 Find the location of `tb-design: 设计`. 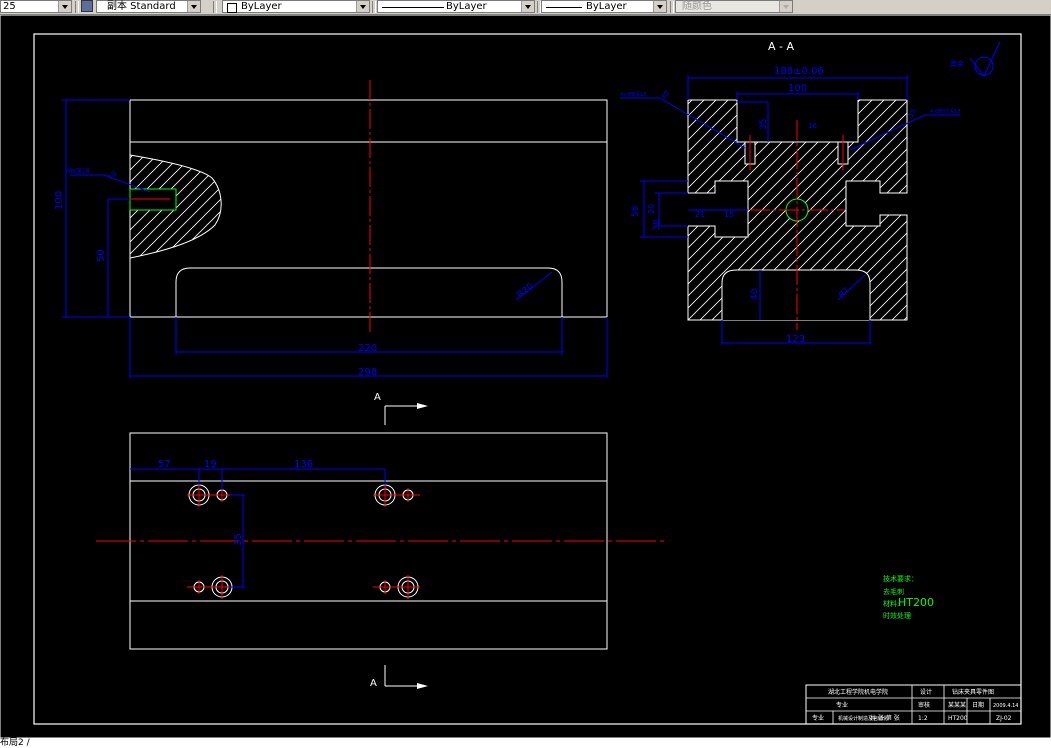

tb-design: 设计 is located at coordinates (926, 692).